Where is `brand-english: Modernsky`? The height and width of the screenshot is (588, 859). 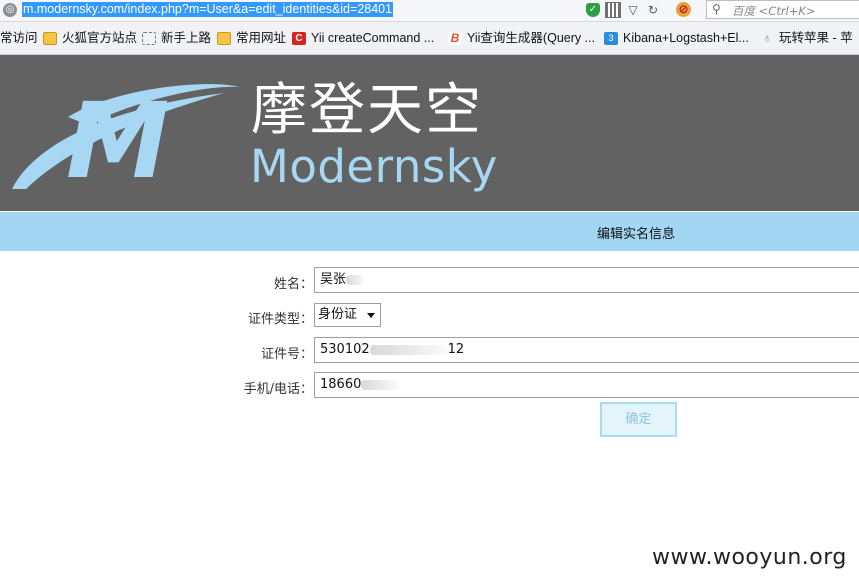
brand-english: Modernsky is located at coordinates (374, 166).